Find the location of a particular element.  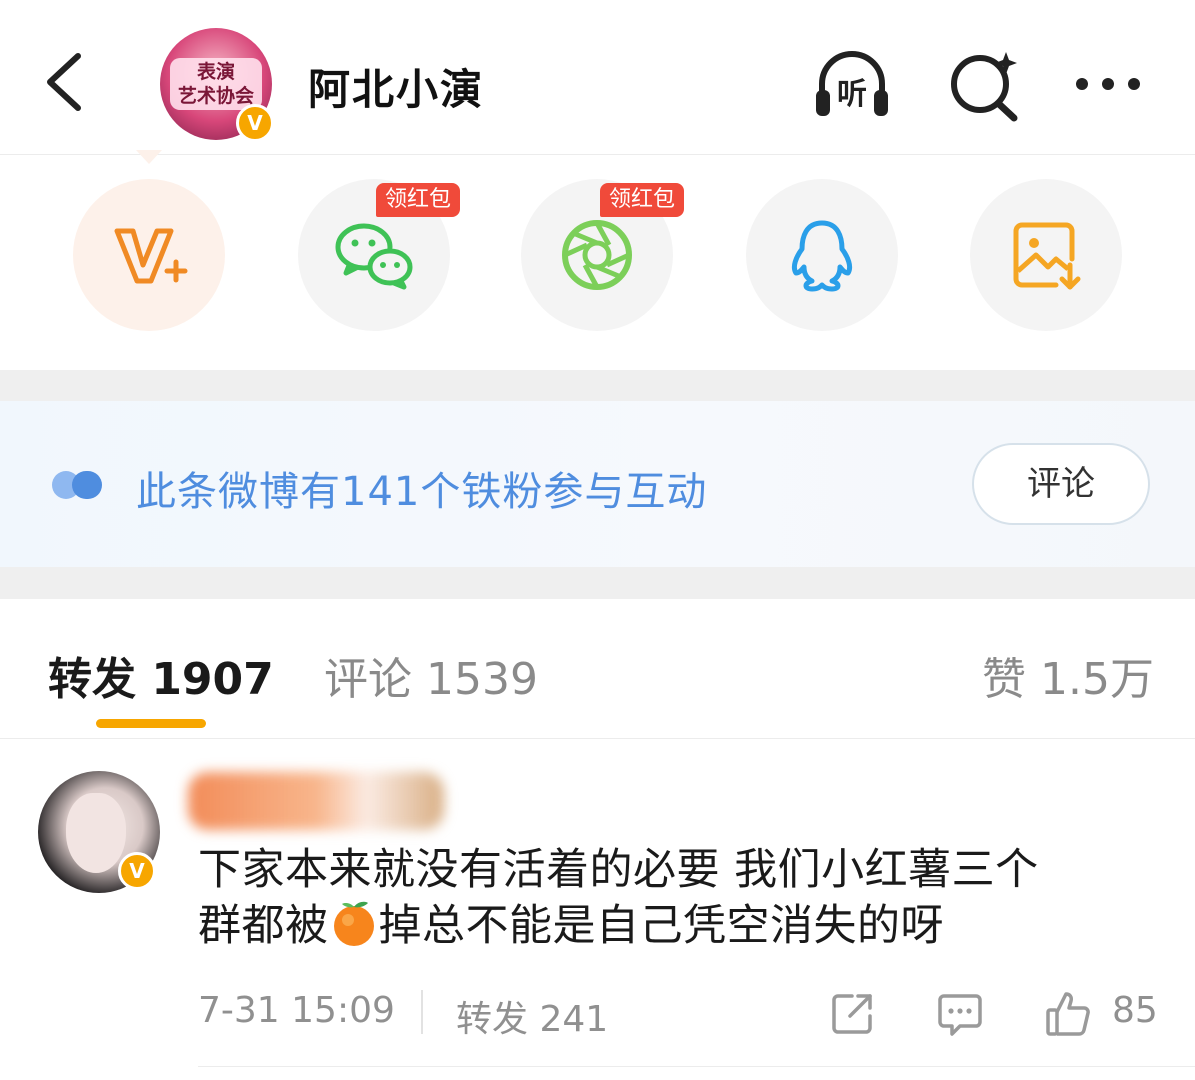

top-nav-bar: 表演 艺术协会 V 阿北小演 听 is located at coordinates (597, 77).